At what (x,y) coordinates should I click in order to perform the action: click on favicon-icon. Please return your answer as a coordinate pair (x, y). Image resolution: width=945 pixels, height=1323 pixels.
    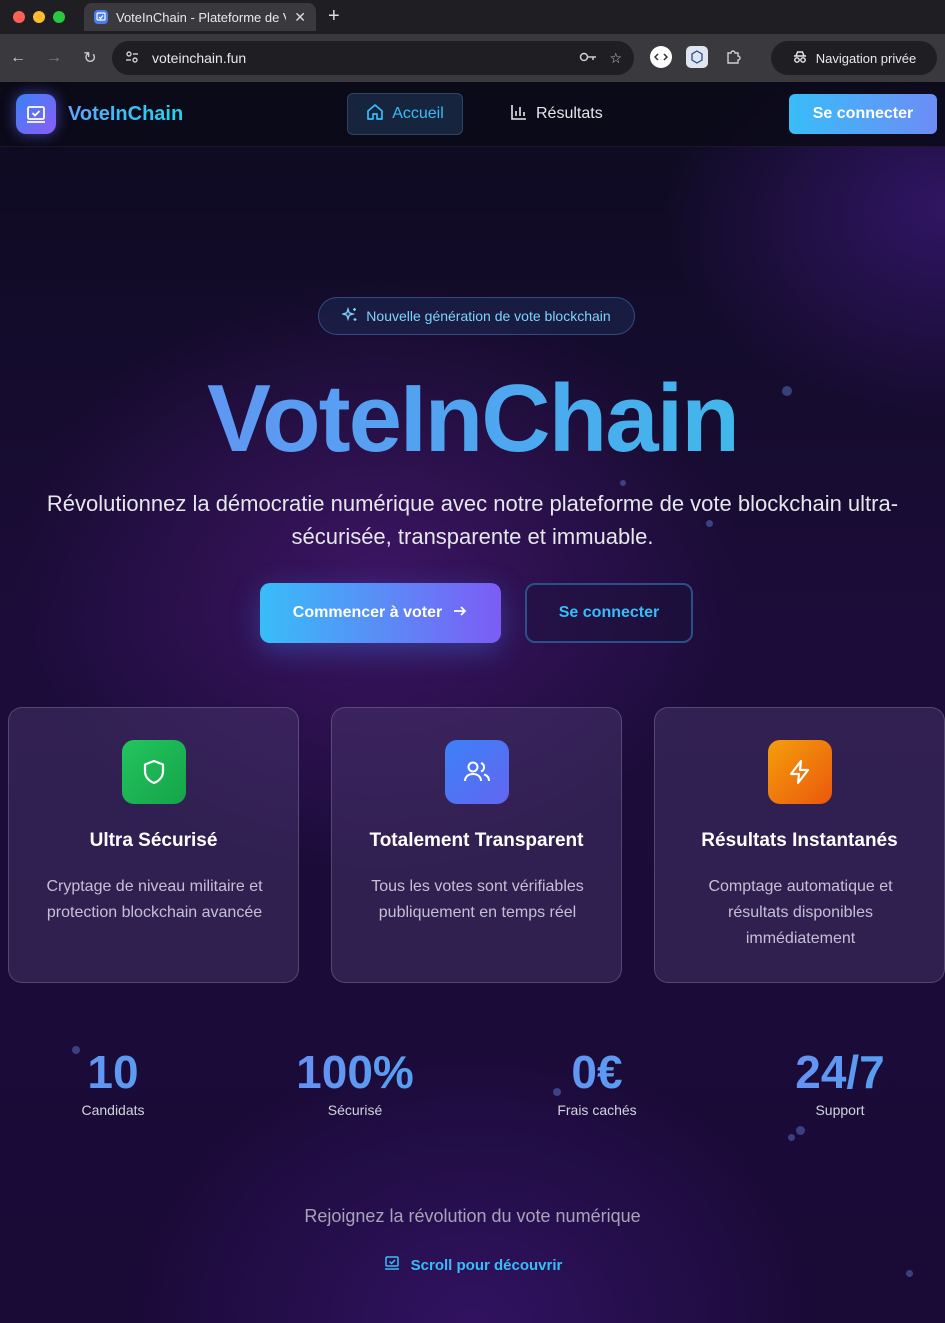
    Looking at the image, I should click on (101, 17).